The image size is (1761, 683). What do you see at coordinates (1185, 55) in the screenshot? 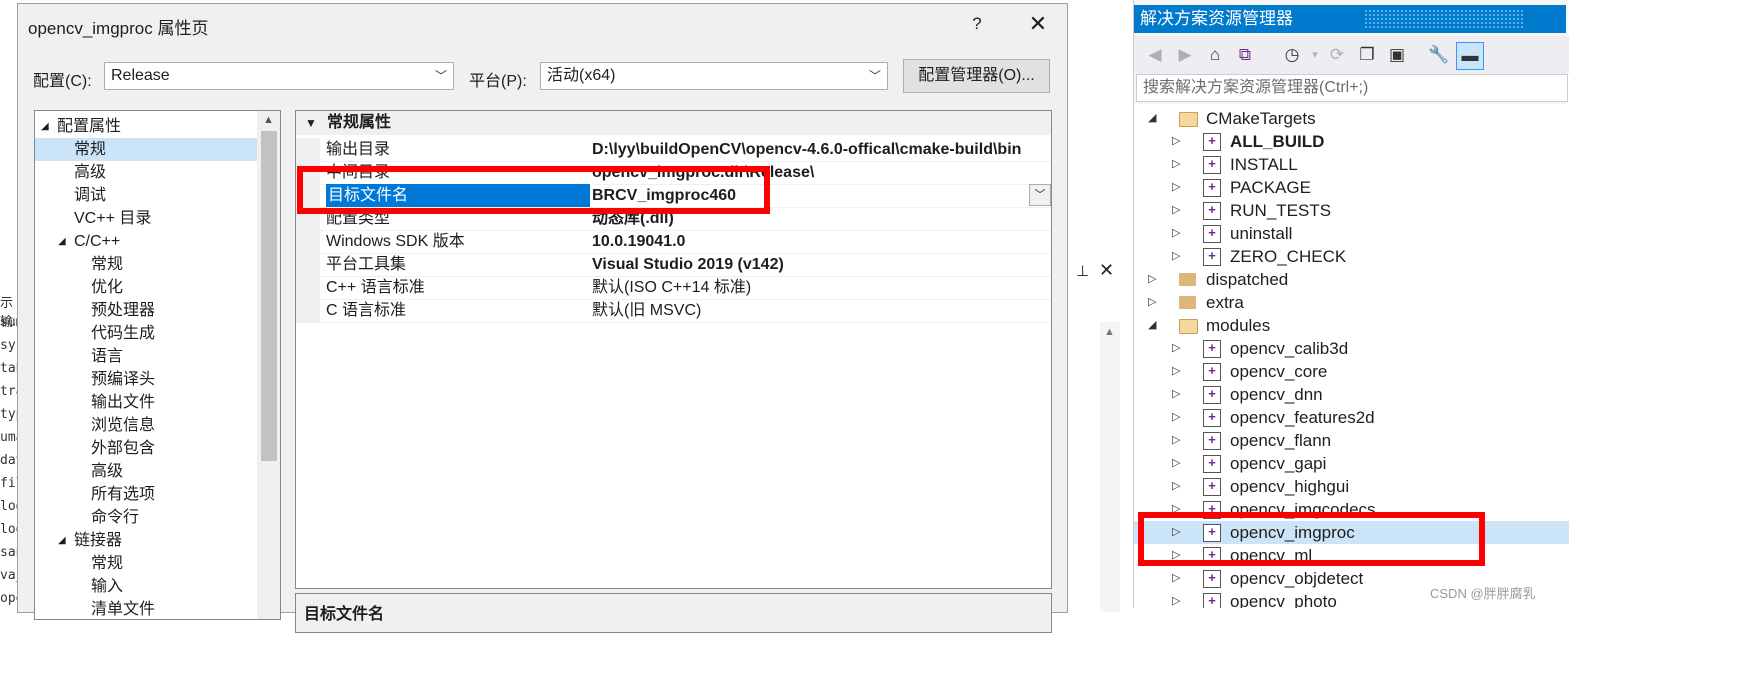
I see `forward-icon: ▶` at bounding box center [1185, 55].